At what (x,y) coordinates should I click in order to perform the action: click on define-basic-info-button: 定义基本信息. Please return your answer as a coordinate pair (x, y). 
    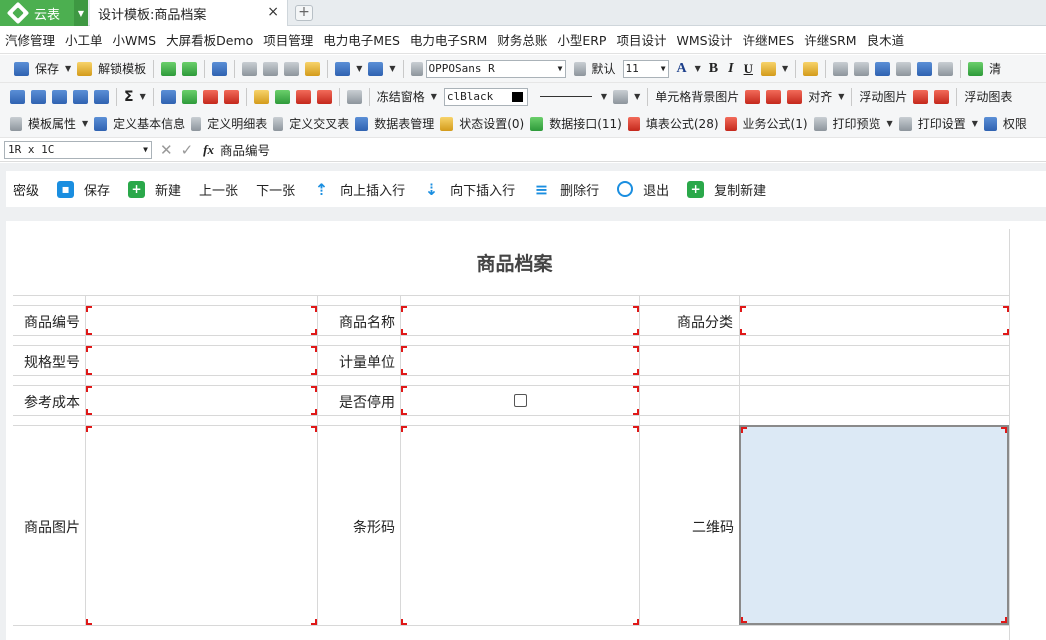
    Looking at the image, I should click on (149, 123).